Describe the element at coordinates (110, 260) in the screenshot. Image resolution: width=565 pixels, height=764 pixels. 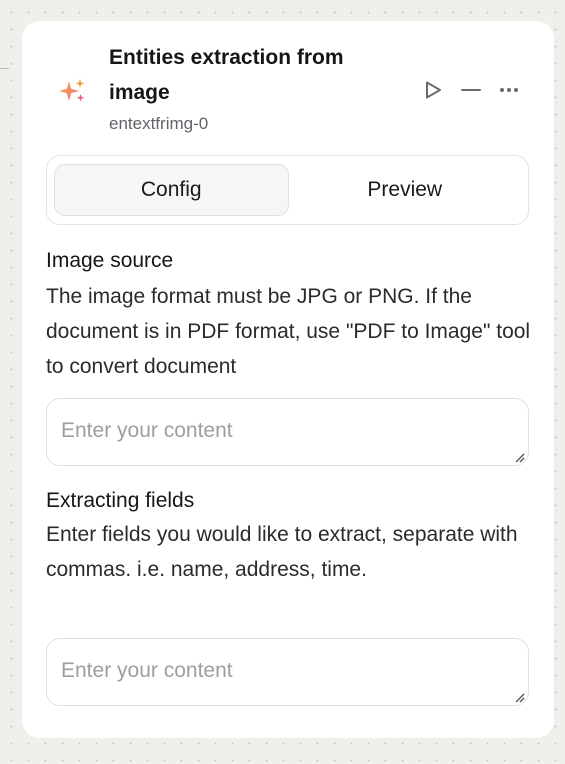
I see `image-source-label: Image source` at that location.